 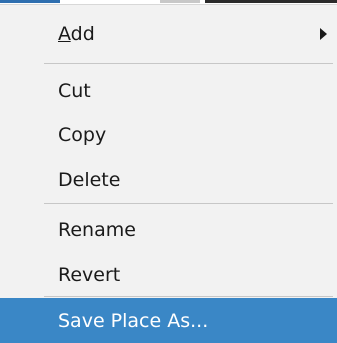 I want to click on background-selection-edge, so click(x=30, y=1).